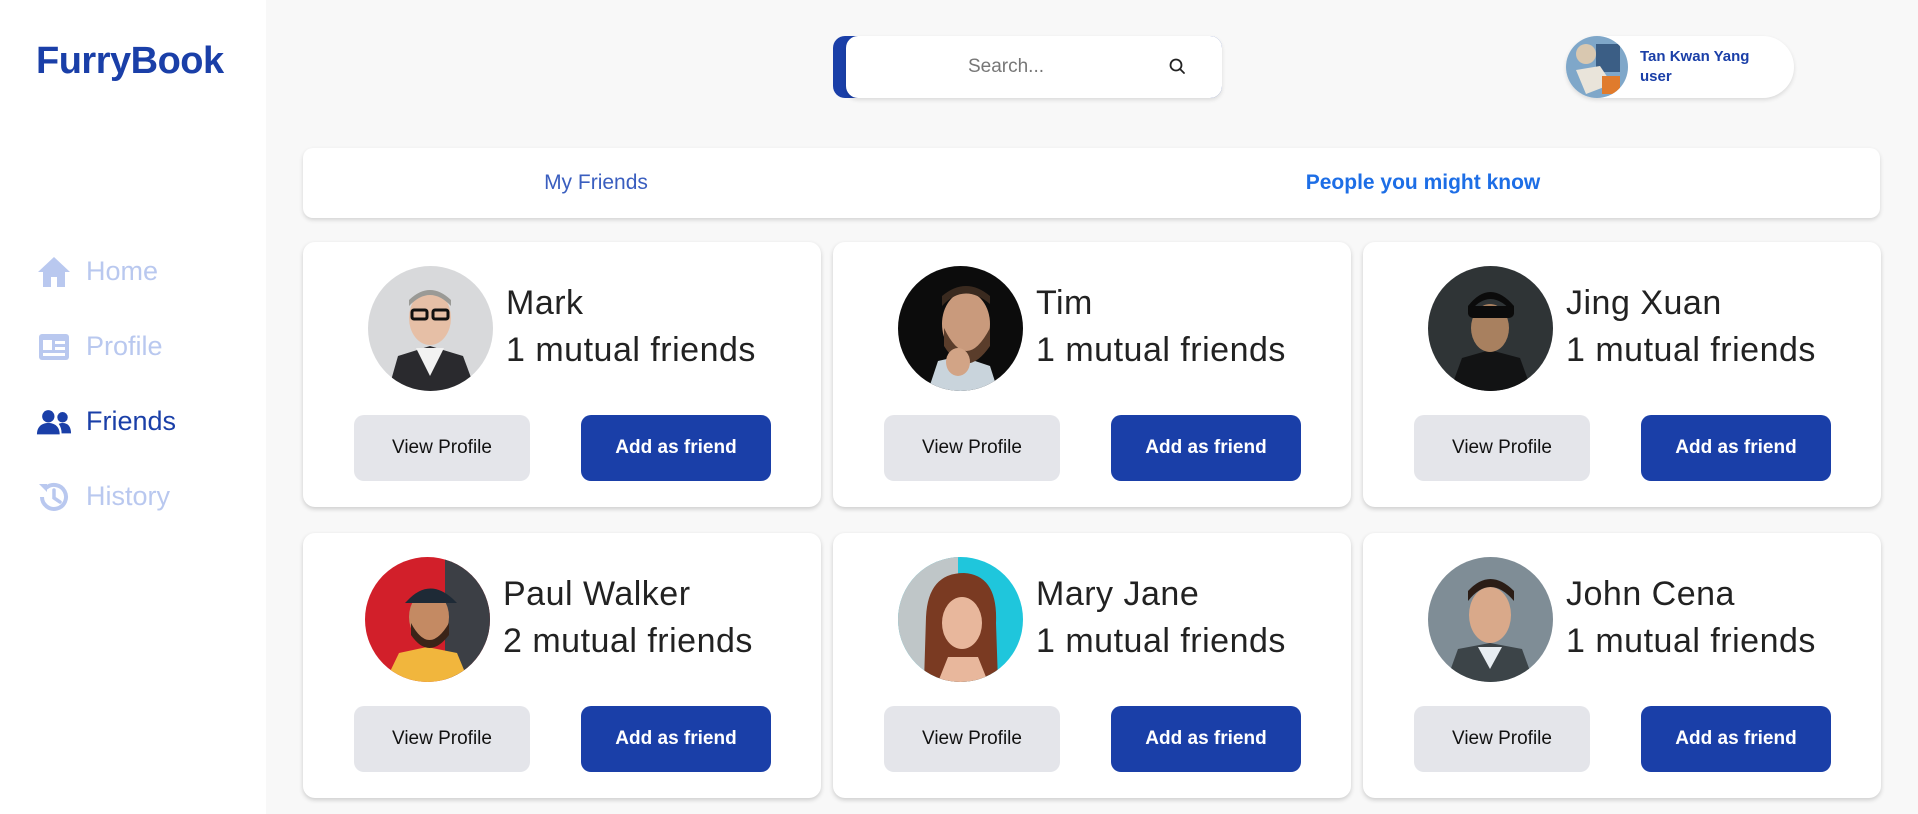 The width and height of the screenshot is (1918, 814). I want to click on tab-my-friends: My Friends, so click(596, 183).